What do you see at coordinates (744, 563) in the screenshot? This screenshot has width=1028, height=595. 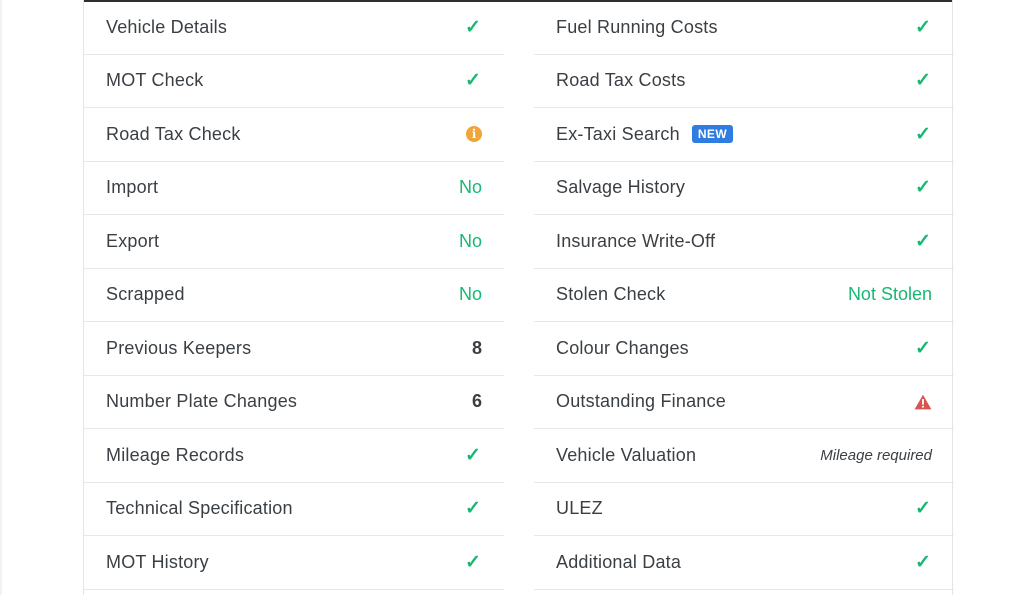 I see `row-additional-data: Additional Data ✓` at bounding box center [744, 563].